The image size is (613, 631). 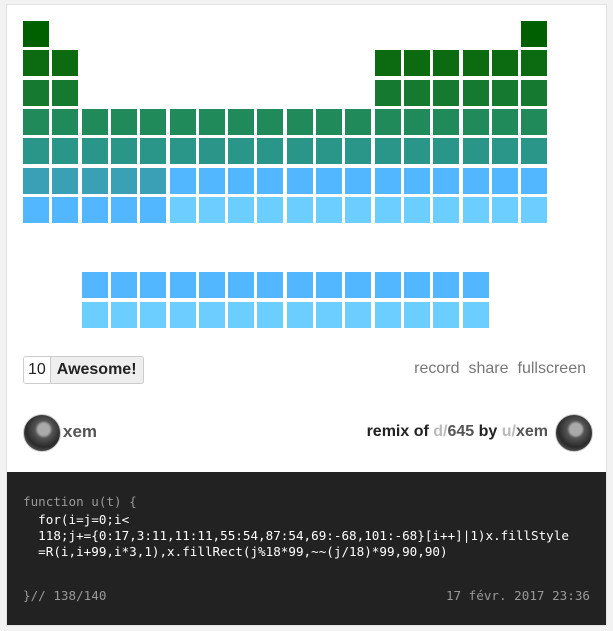 What do you see at coordinates (65, 595) in the screenshot?
I see `char-count: }// 138/140` at bounding box center [65, 595].